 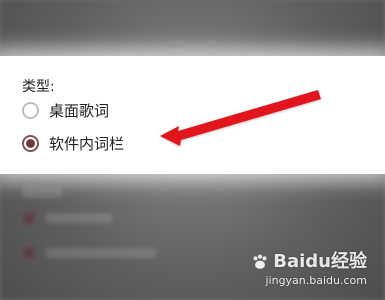 I want to click on blurred-section-title, so click(x=38, y=38).